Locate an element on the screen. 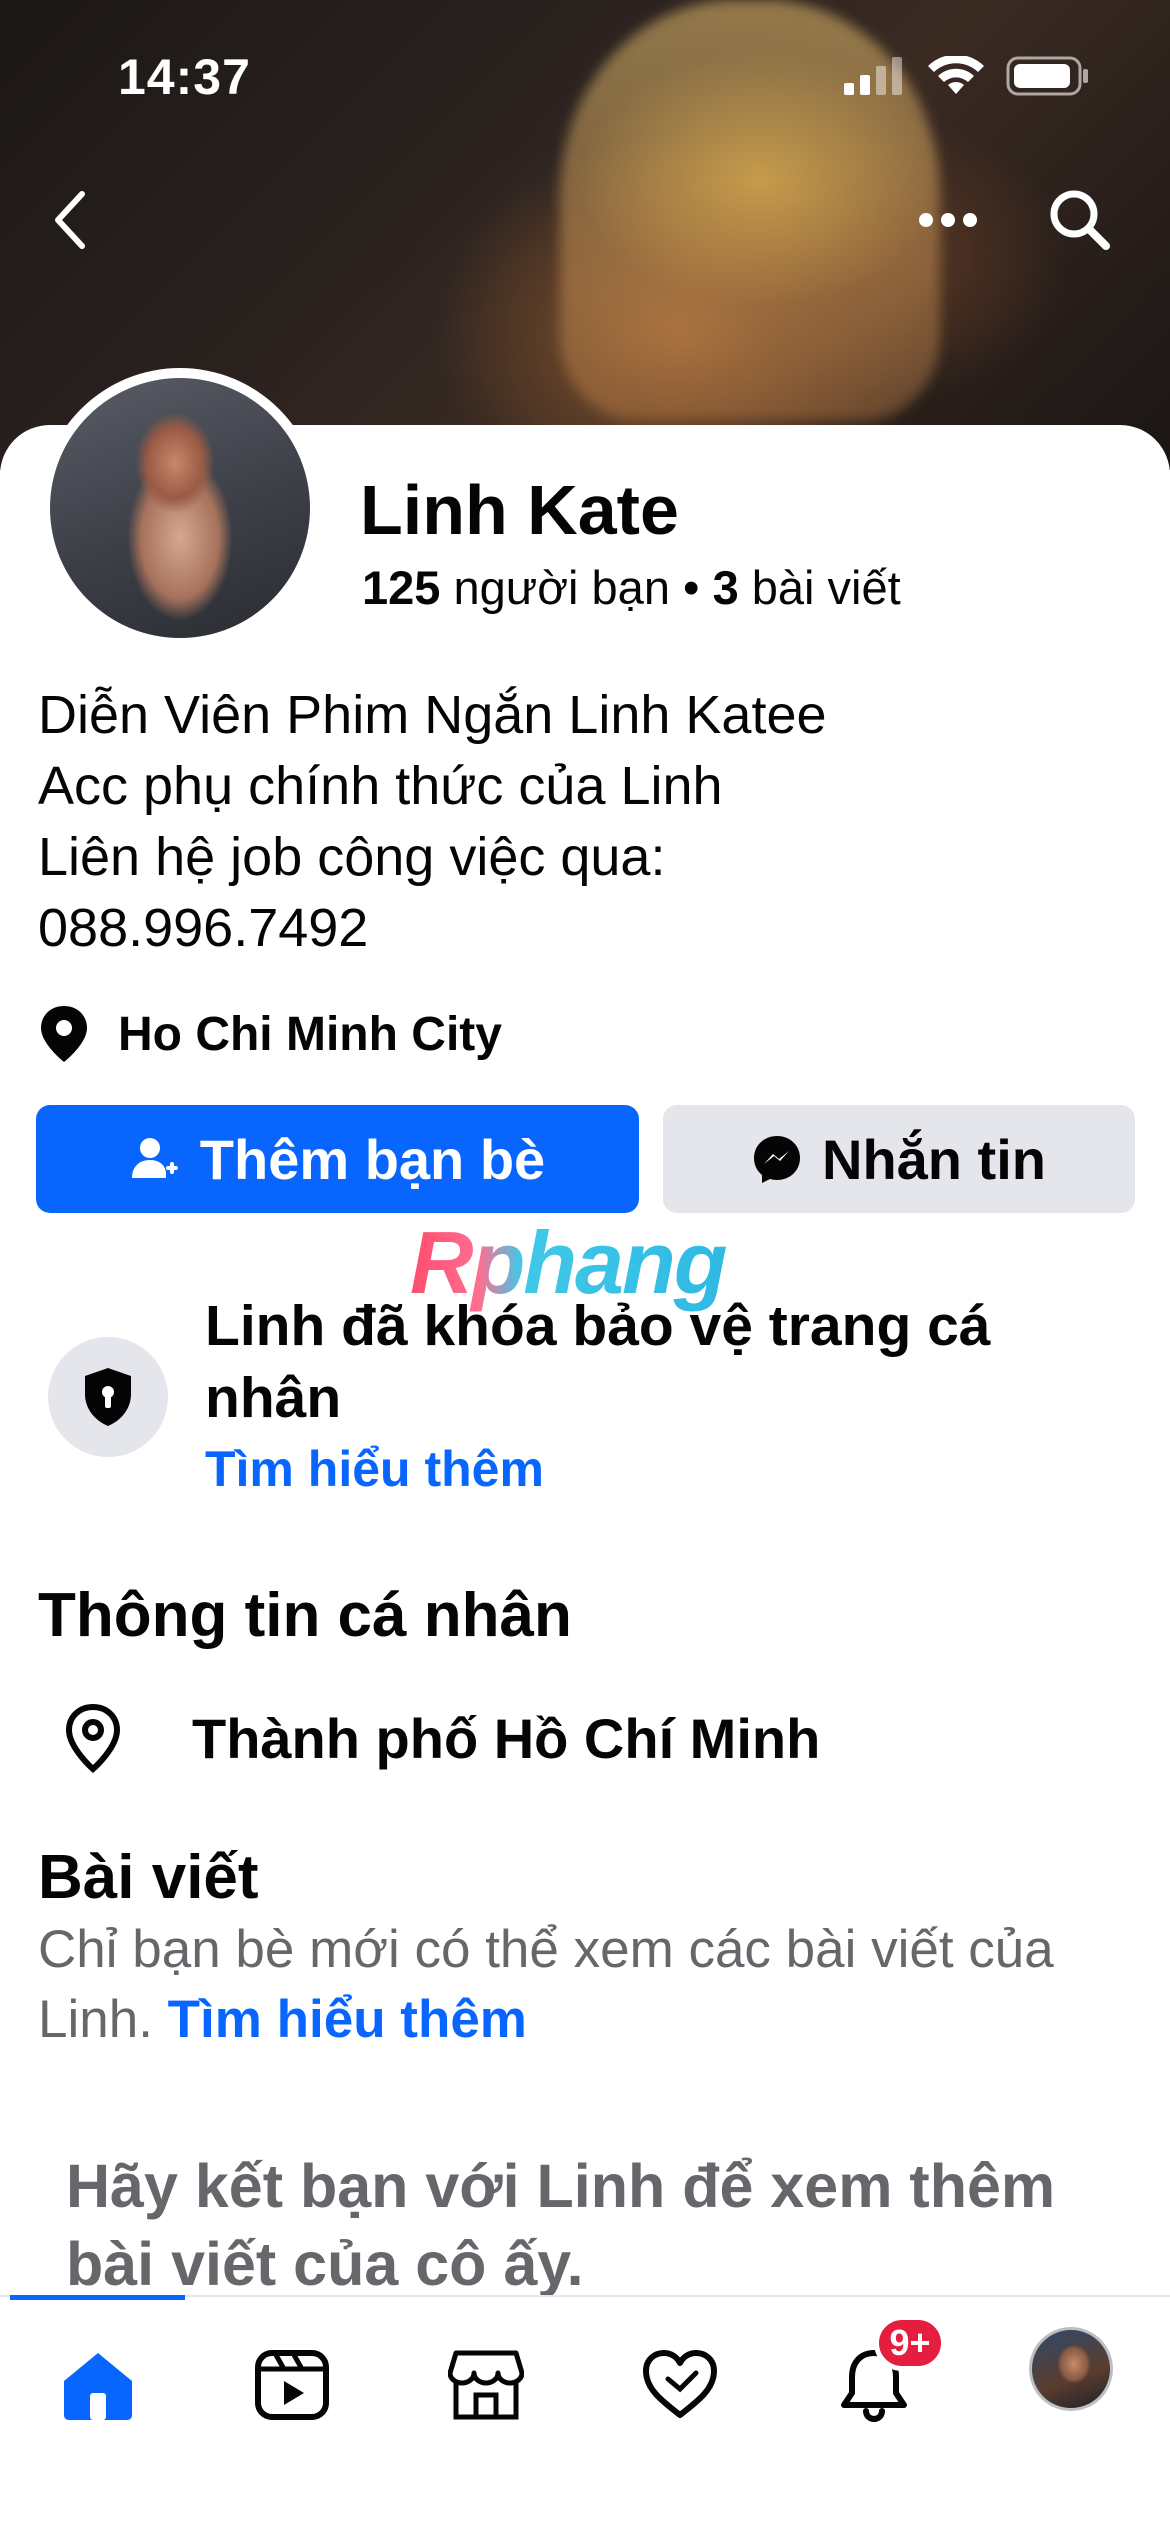  status-bar: 14:37 is located at coordinates (585, 75).